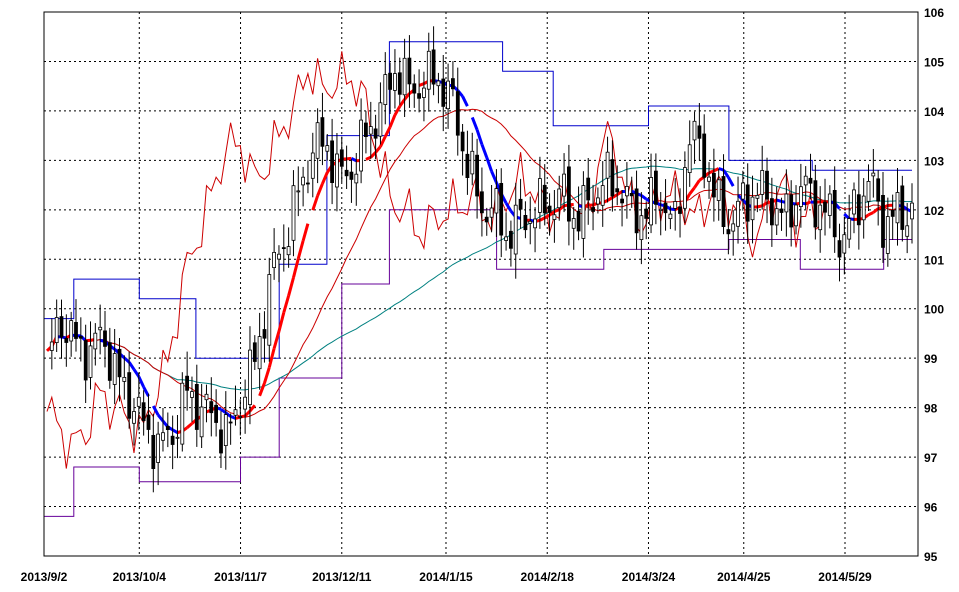  I want to click on y-tick-label: 104, so click(934, 112).